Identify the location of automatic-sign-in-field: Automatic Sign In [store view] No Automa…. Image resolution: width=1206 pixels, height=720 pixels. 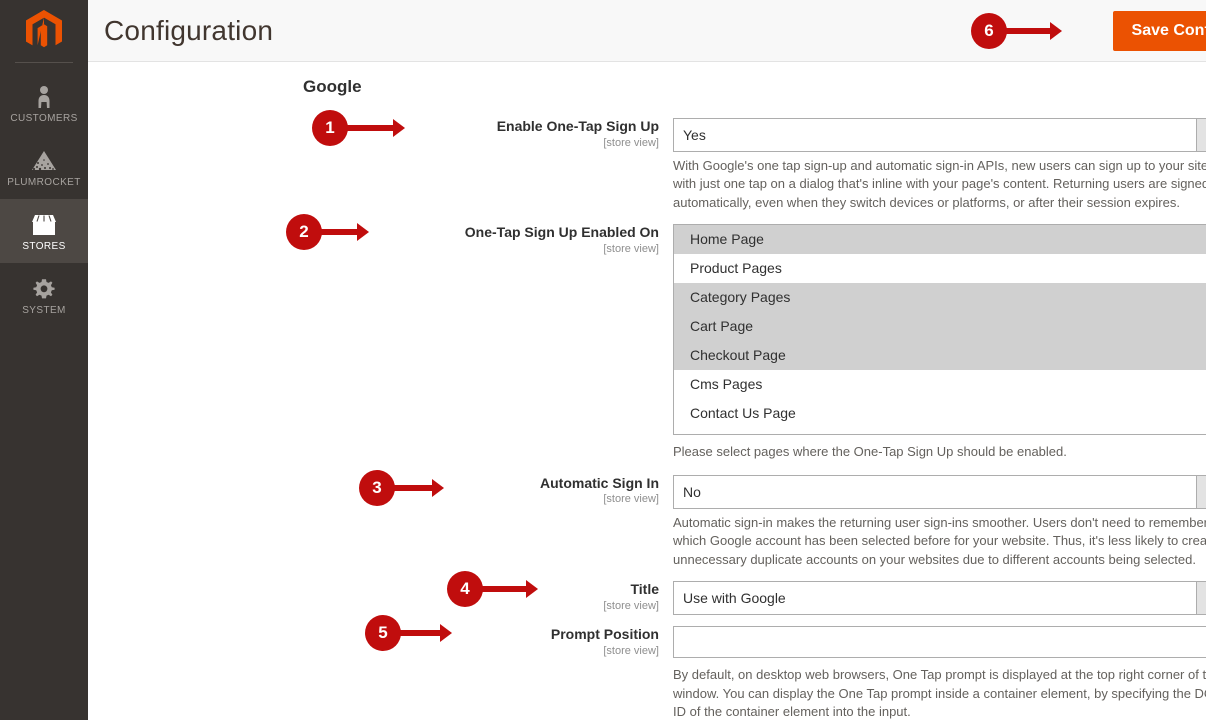
(647, 521).